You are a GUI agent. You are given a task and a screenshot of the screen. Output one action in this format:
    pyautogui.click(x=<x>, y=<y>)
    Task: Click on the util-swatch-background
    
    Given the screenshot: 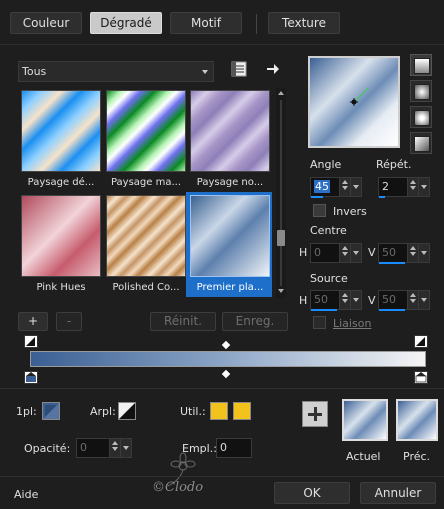 What is the action you would take?
    pyautogui.click(x=242, y=411)
    